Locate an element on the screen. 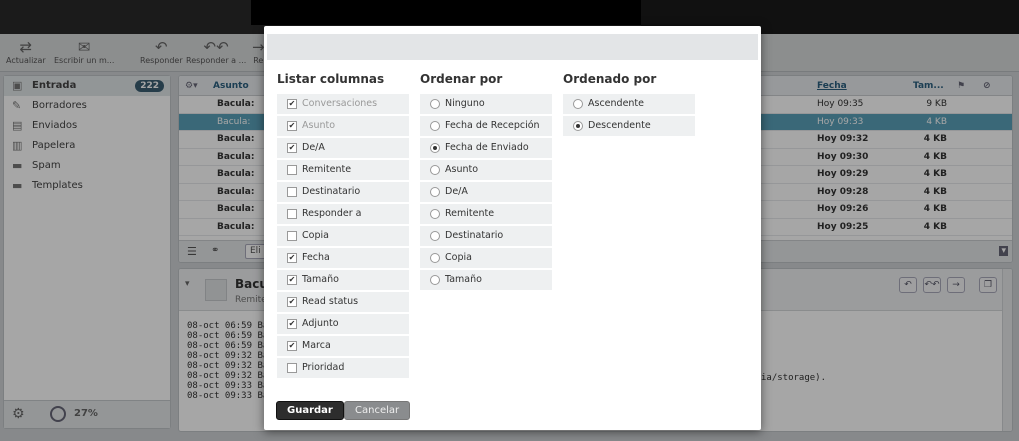 The width and height of the screenshot is (1019, 441). column-option-label: Asunto is located at coordinates (319, 125).